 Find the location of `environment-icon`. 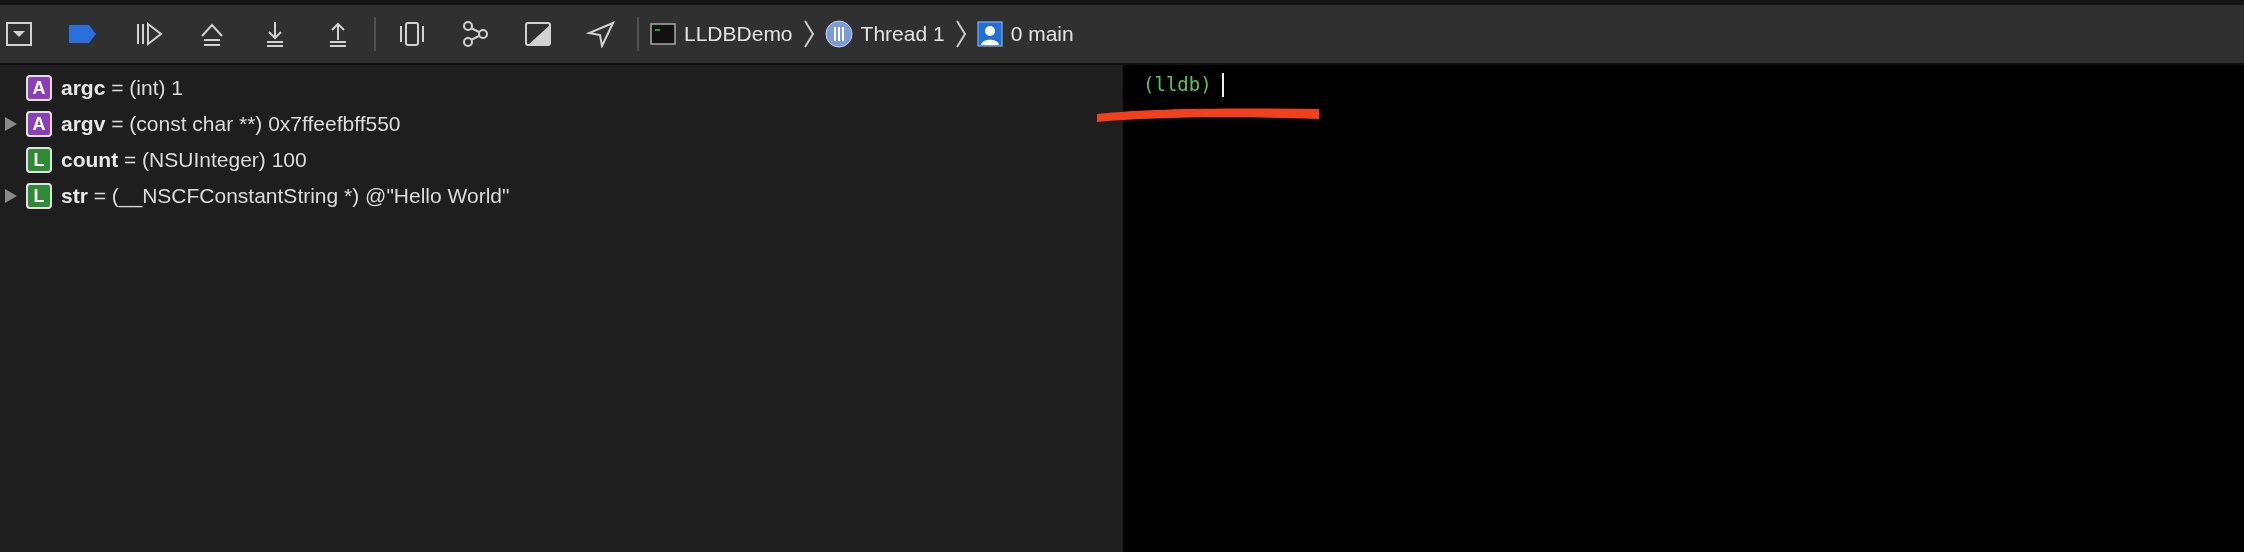

environment-icon is located at coordinates (538, 34).